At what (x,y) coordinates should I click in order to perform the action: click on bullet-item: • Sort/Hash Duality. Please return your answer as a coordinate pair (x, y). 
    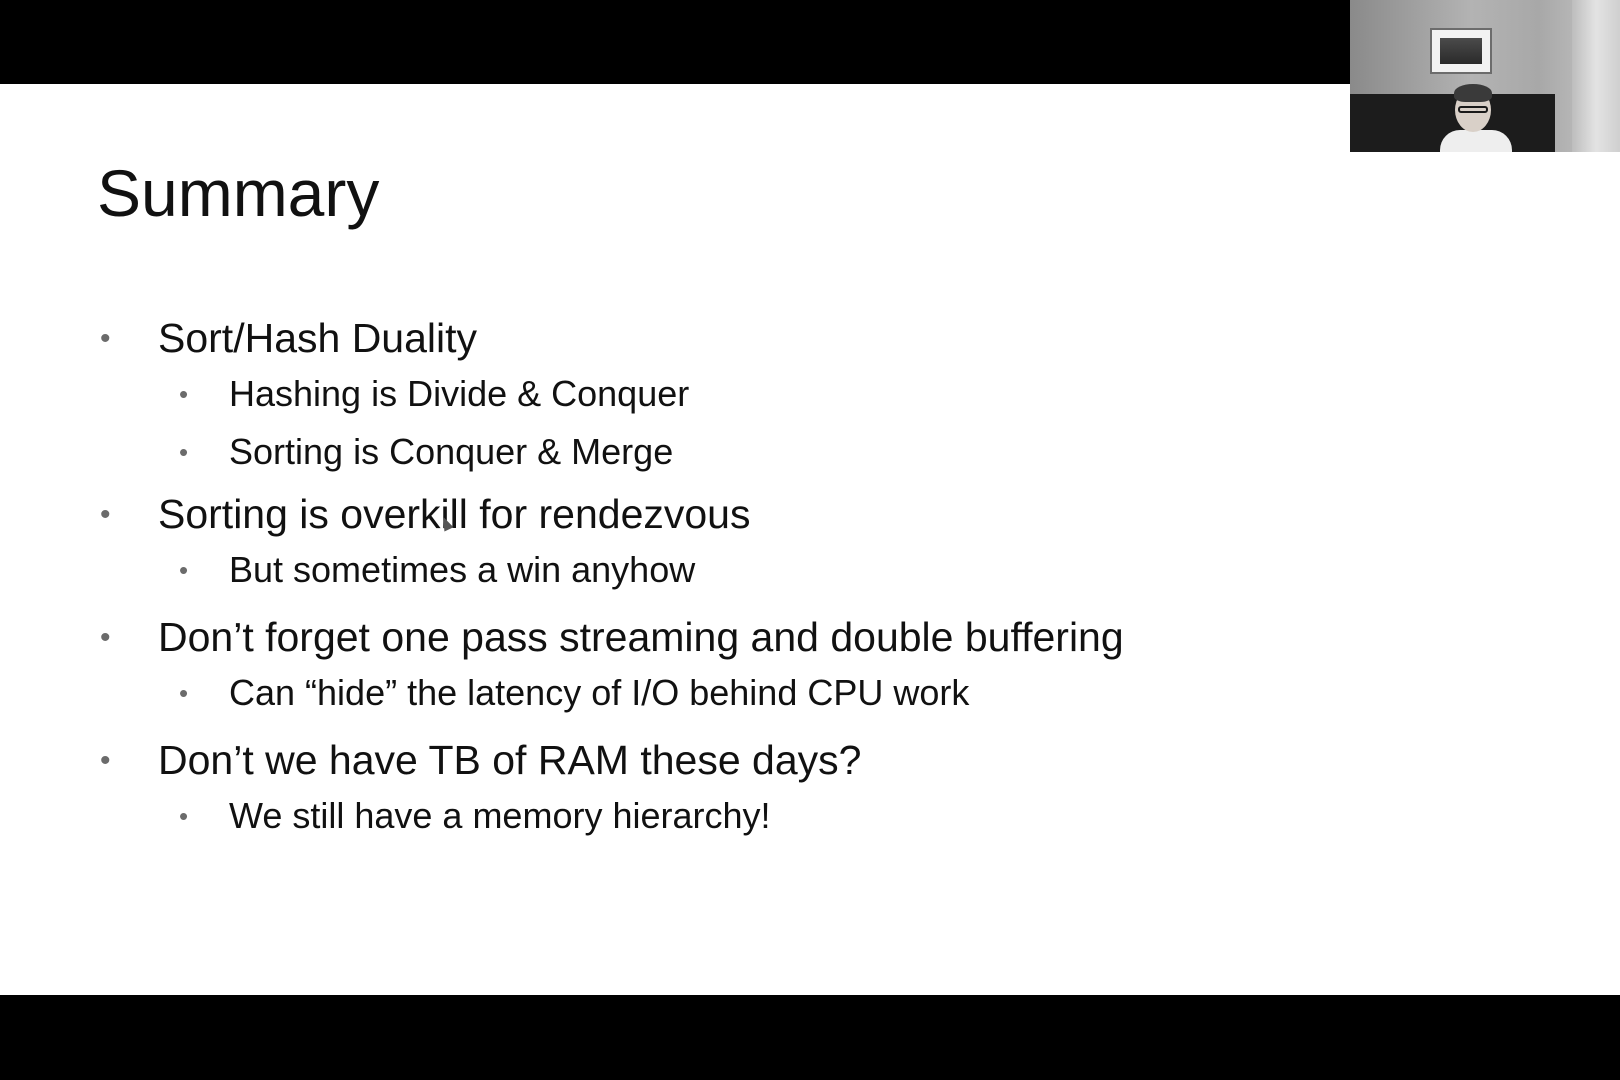
    Looking at the image, I should click on (289, 338).